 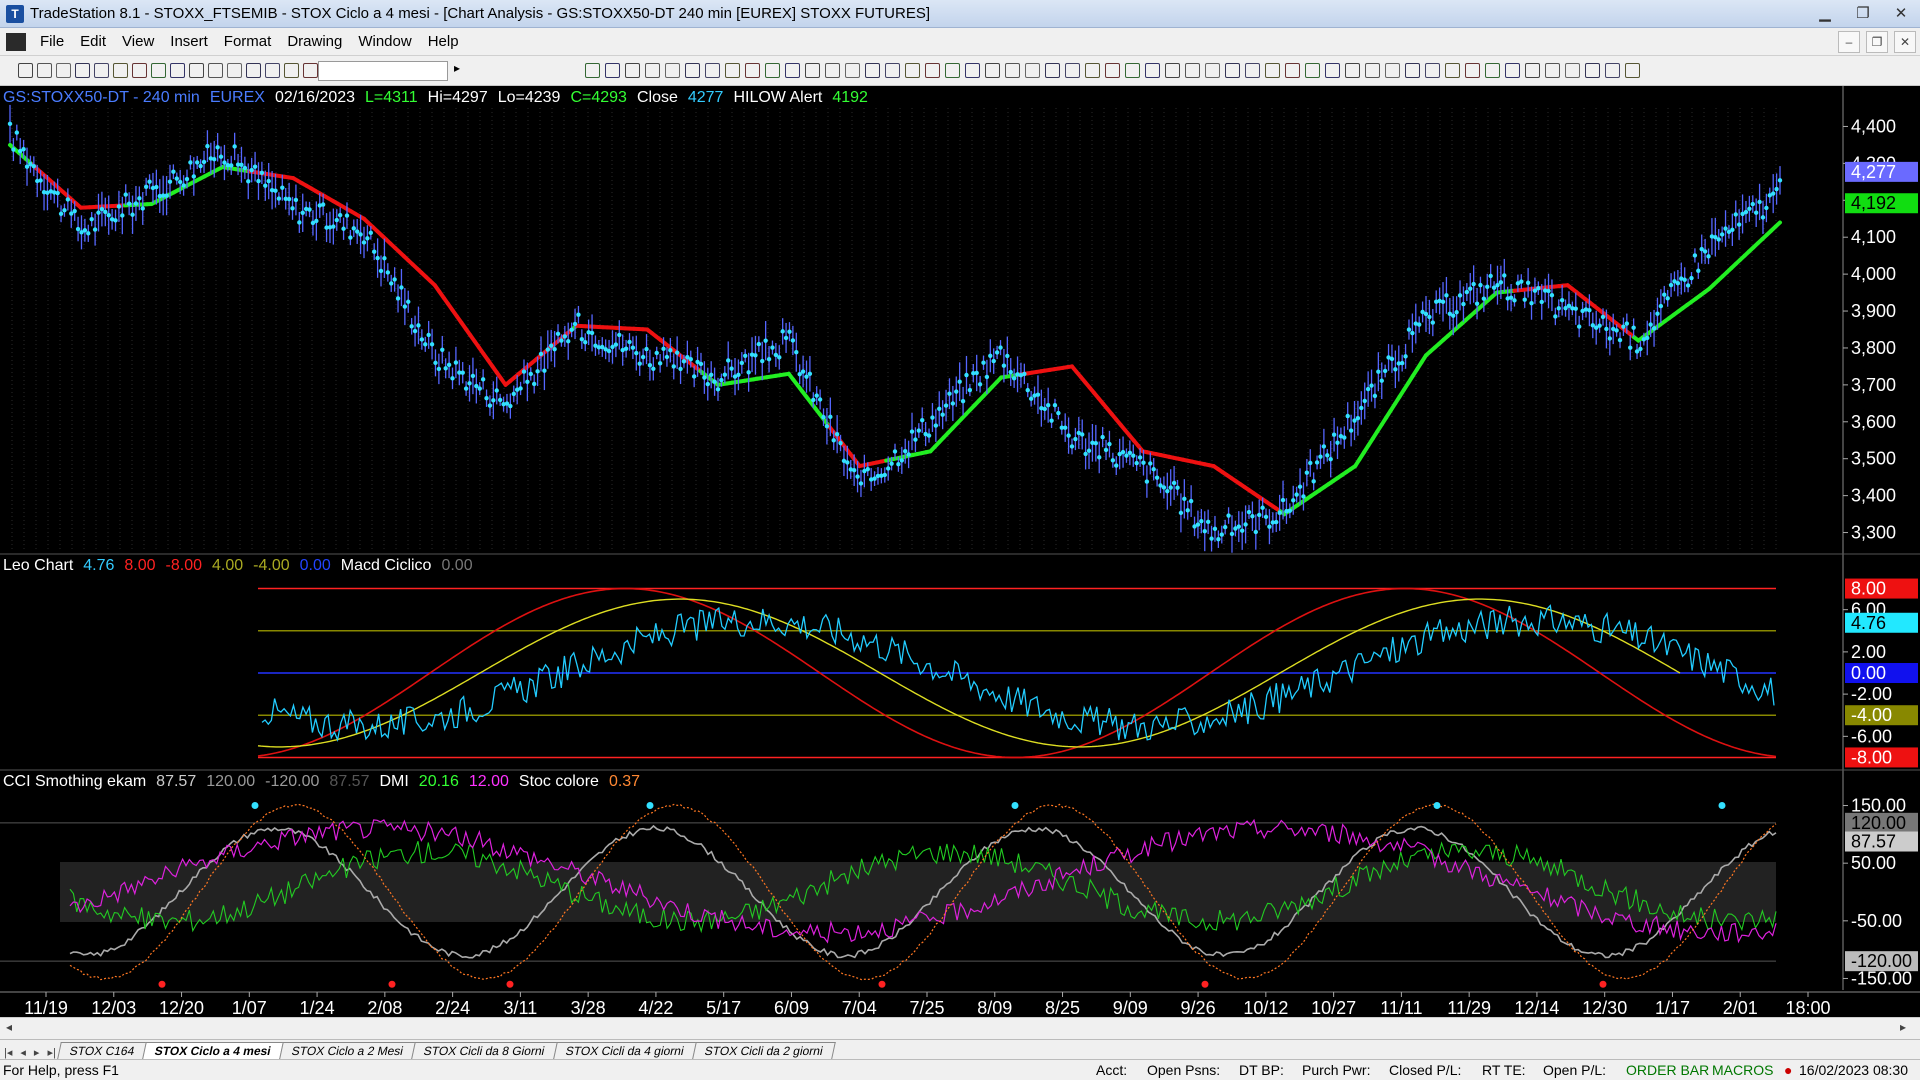 What do you see at coordinates (1903, 1027) in the screenshot?
I see `scroll-right-icon: ▸` at bounding box center [1903, 1027].